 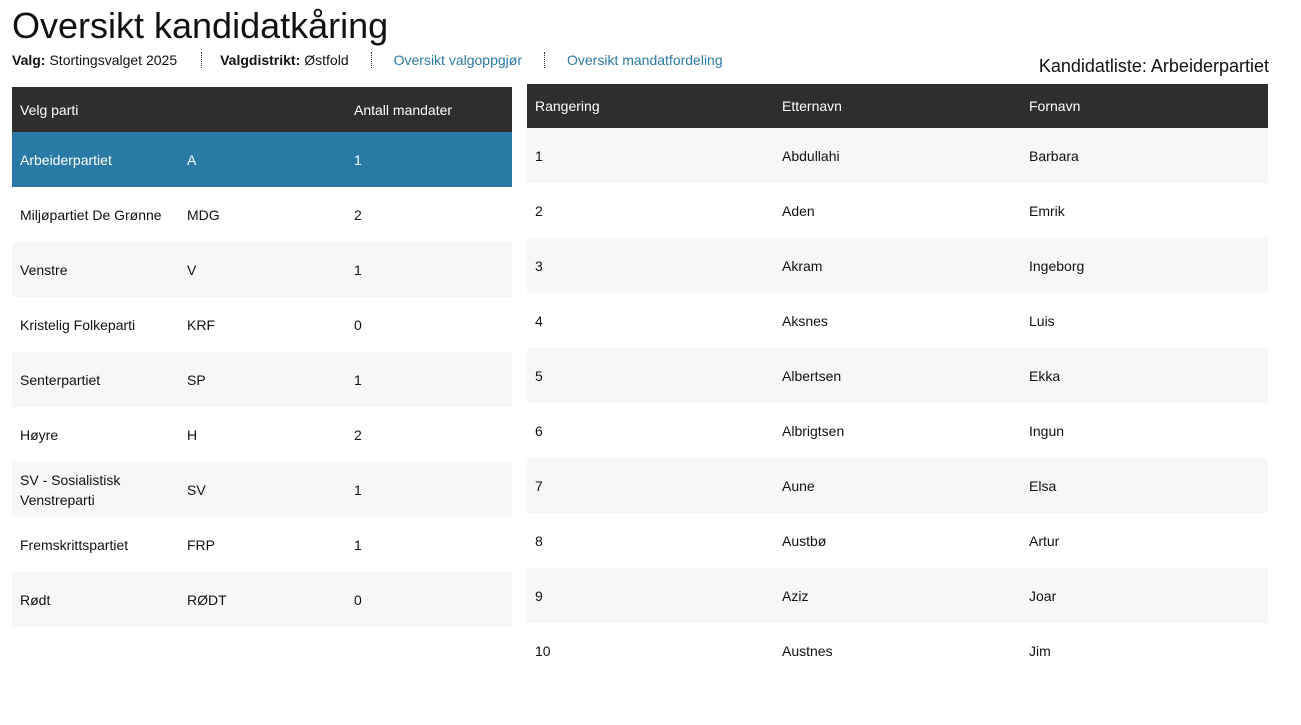 I want to click on party-table-header: Velg parti Antall mandater, so click(x=262, y=109).